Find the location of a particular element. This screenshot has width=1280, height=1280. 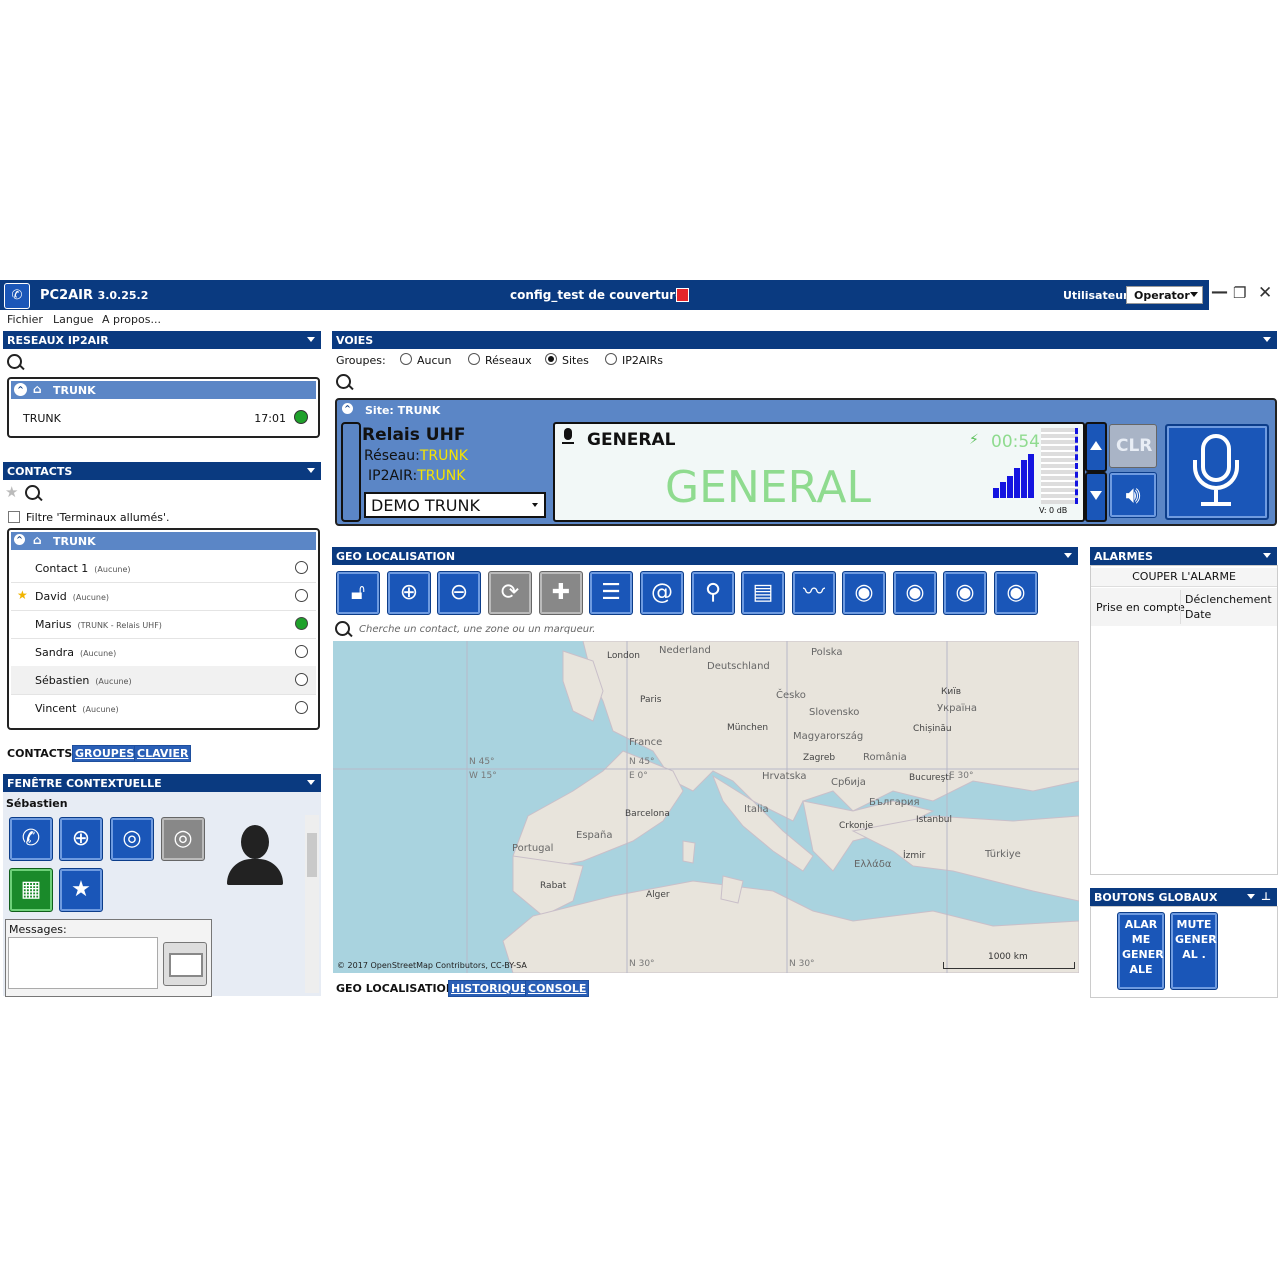

view-eye-1-button: ◉ is located at coordinates (864, 593).